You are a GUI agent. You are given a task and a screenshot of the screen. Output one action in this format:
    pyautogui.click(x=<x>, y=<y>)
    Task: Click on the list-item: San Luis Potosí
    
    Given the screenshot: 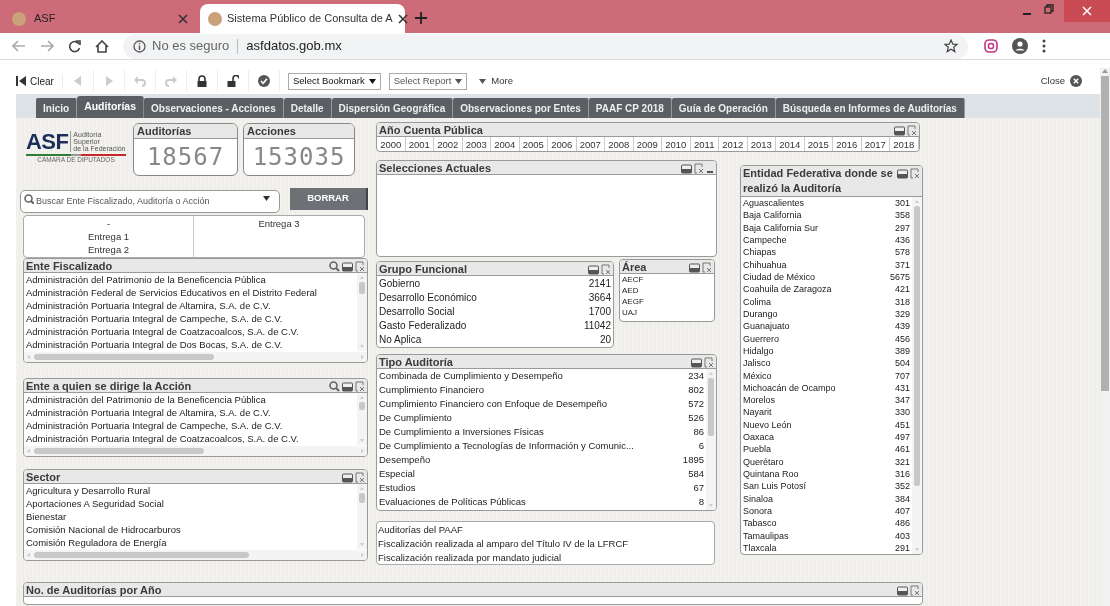 What is the action you would take?
    pyautogui.click(x=817, y=486)
    